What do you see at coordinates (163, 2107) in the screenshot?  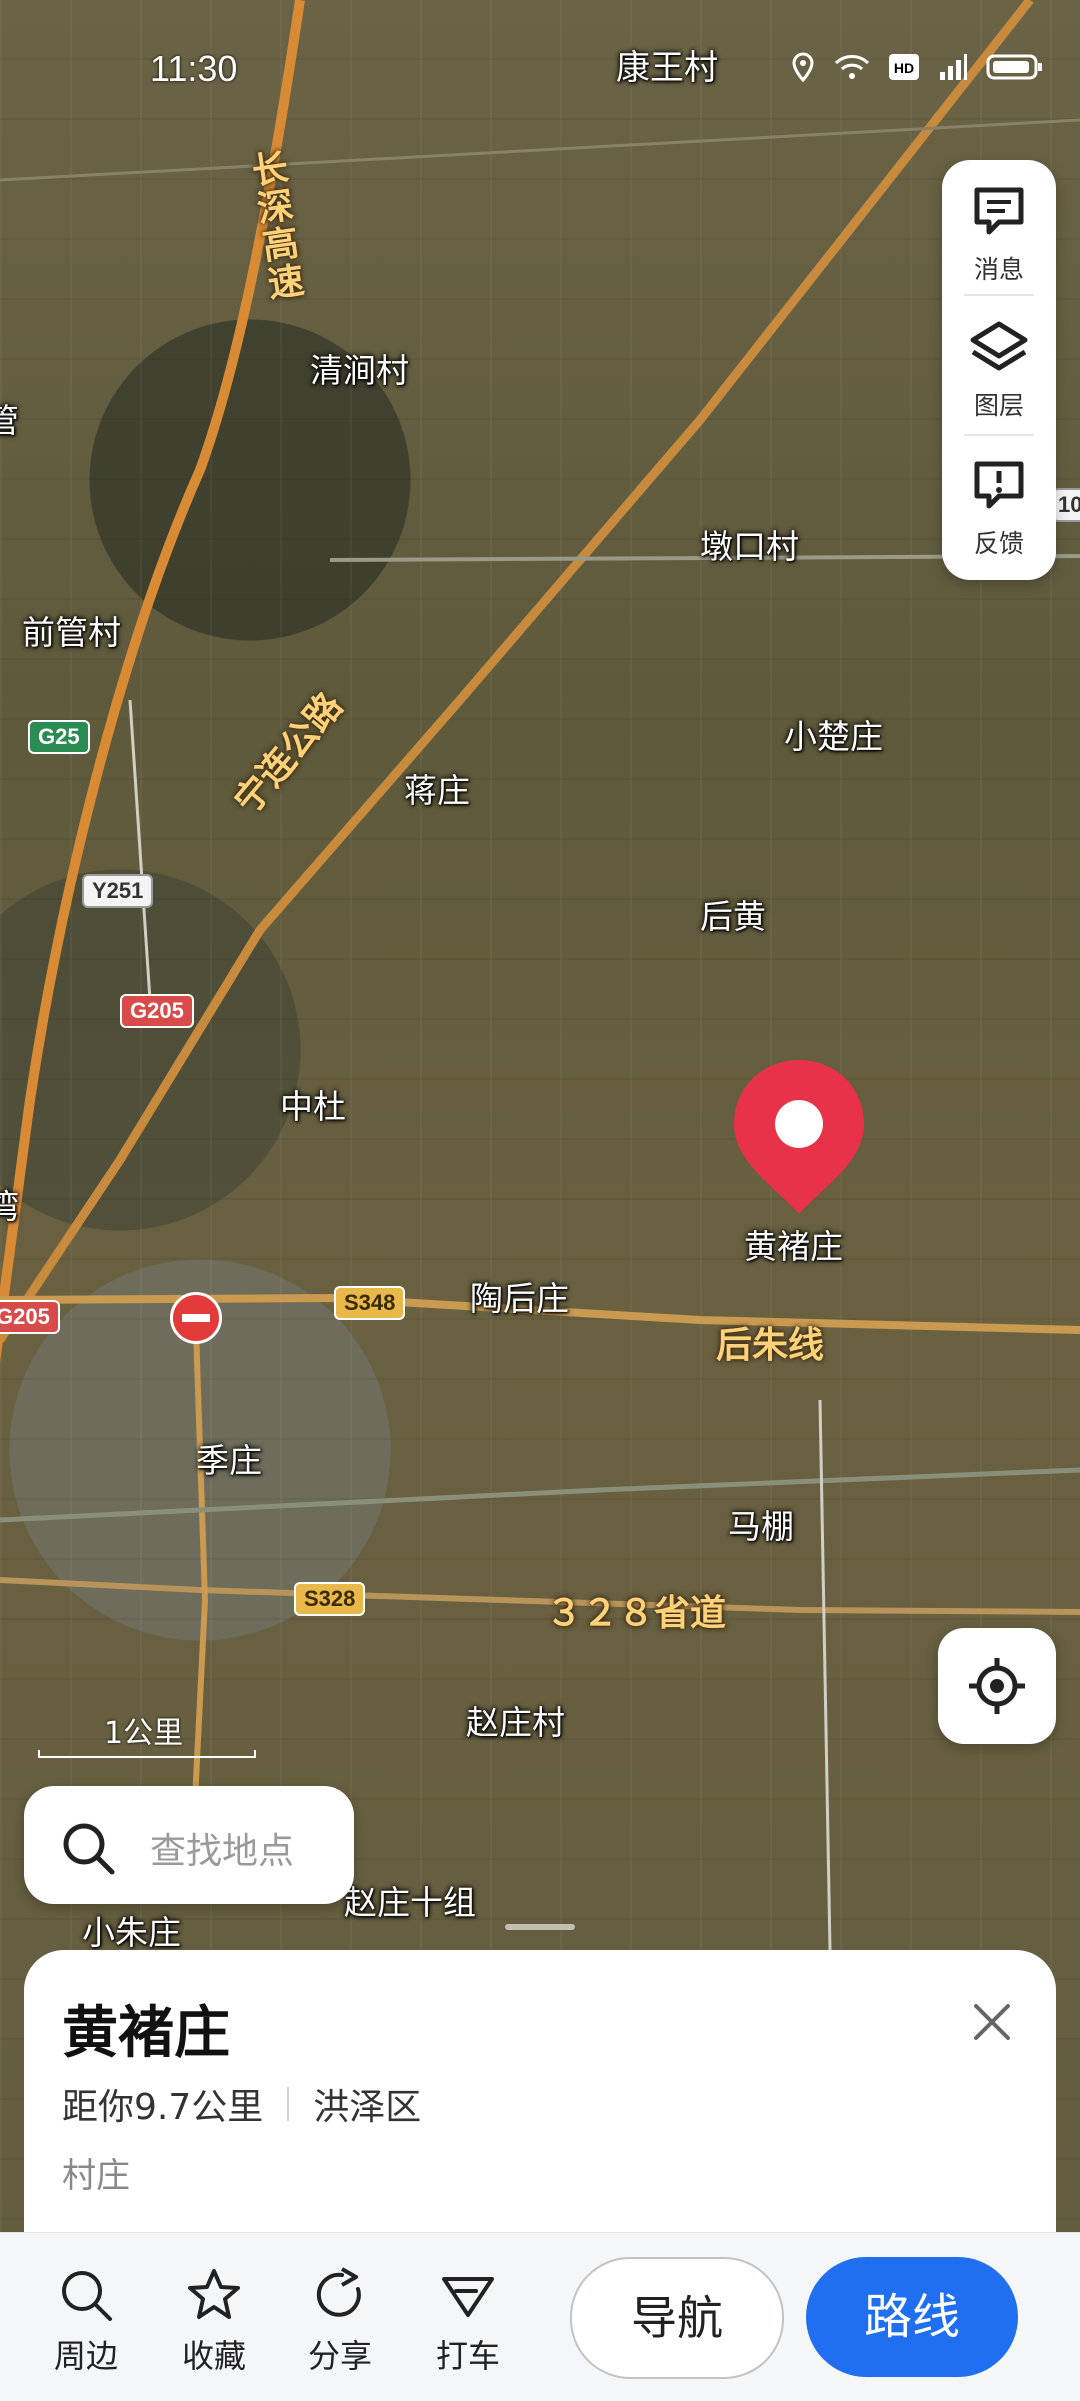 I see `place-distance: 距你9.7公里` at bounding box center [163, 2107].